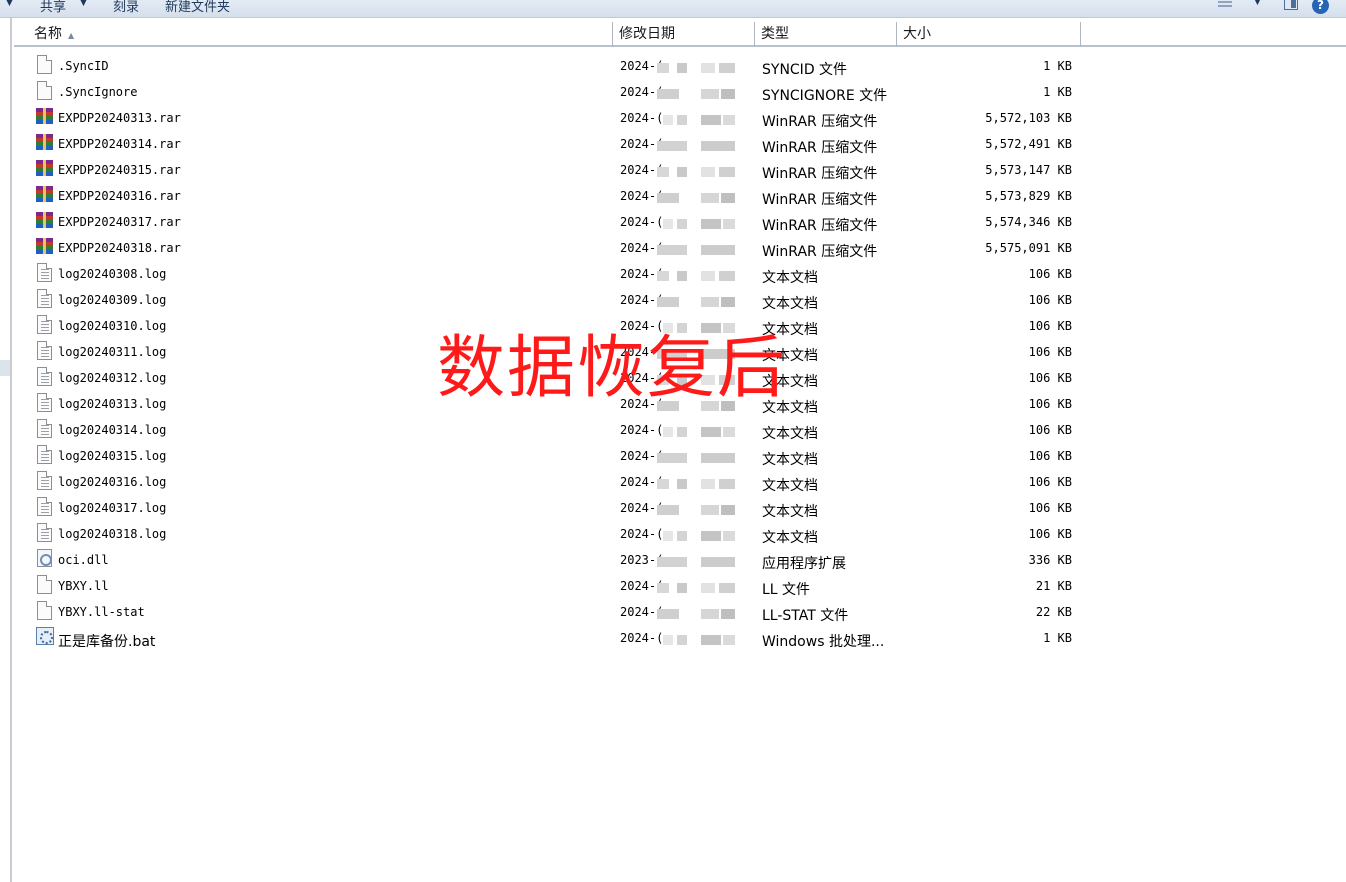  Describe the element at coordinates (119, 118) in the screenshot. I see `file-name: EXPDP20240313.rar` at that location.